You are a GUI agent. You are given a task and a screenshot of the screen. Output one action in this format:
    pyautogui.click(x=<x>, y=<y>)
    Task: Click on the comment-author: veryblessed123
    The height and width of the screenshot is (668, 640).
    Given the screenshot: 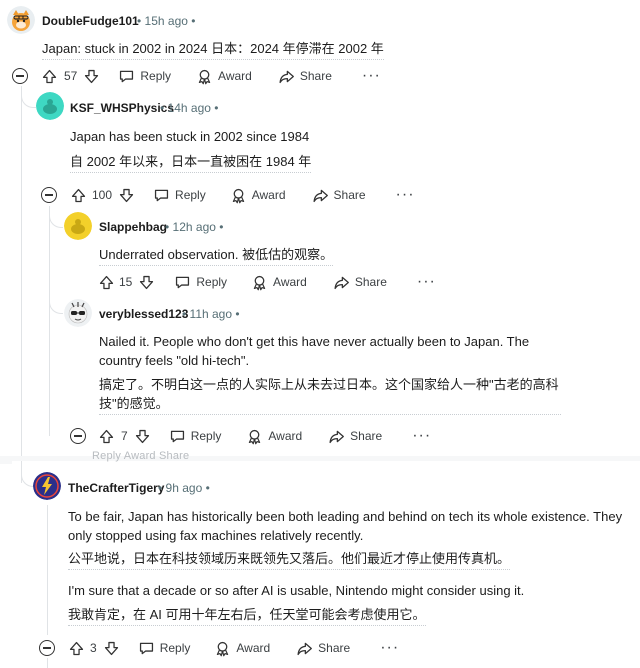 What is the action you would take?
    pyautogui.click(x=143, y=314)
    